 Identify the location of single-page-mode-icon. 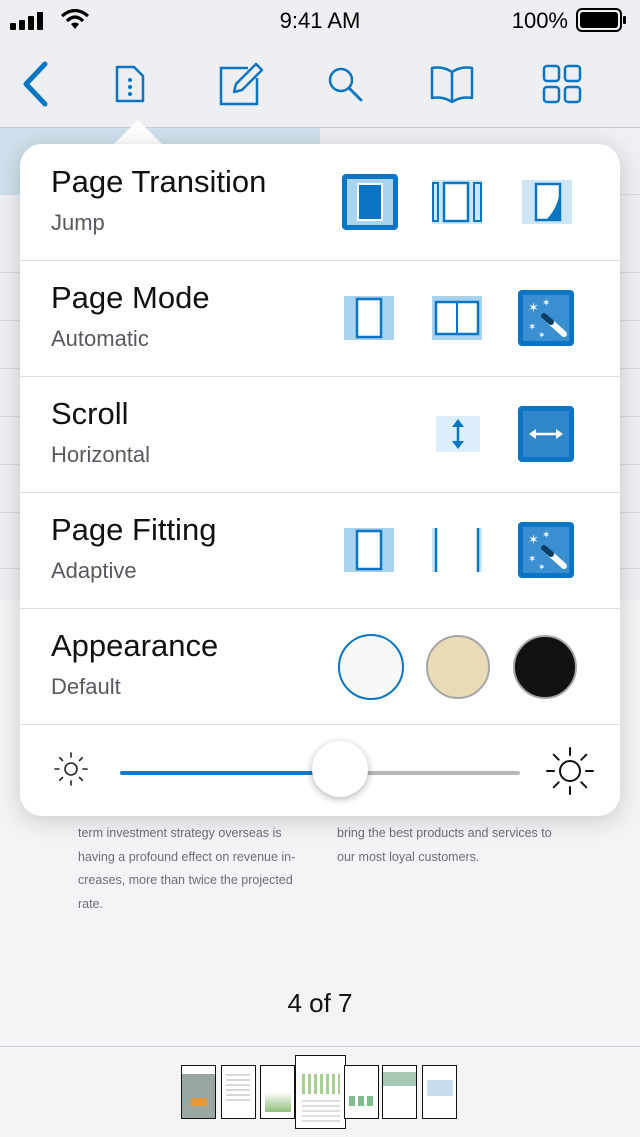
(372, 324).